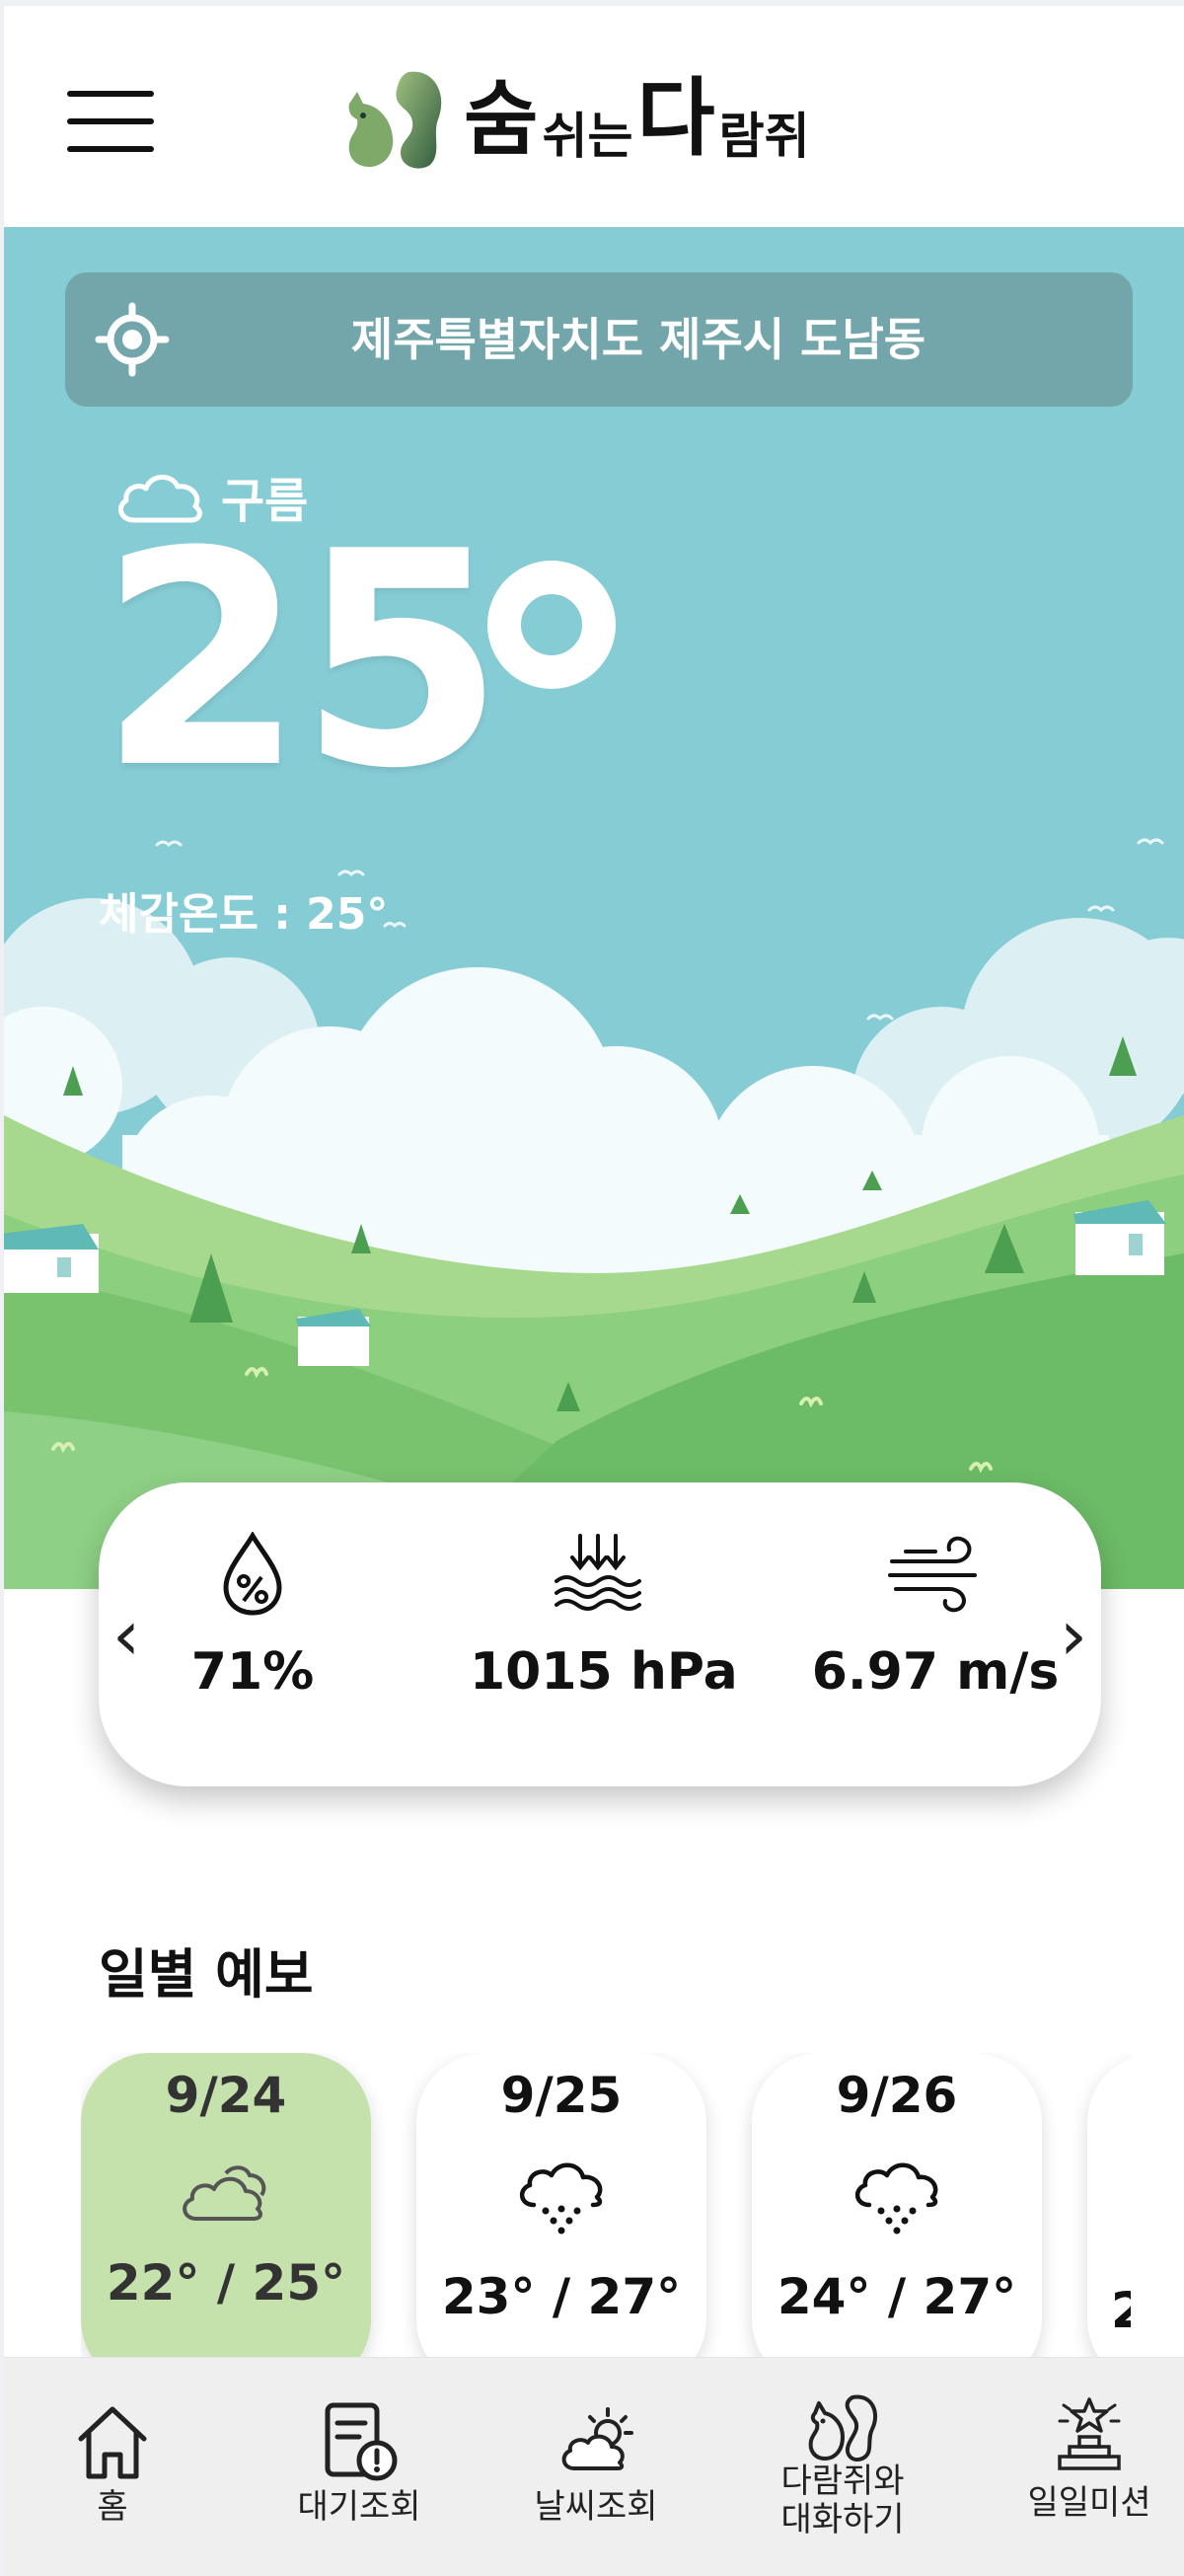  I want to click on pressure-icon, so click(598, 1573).